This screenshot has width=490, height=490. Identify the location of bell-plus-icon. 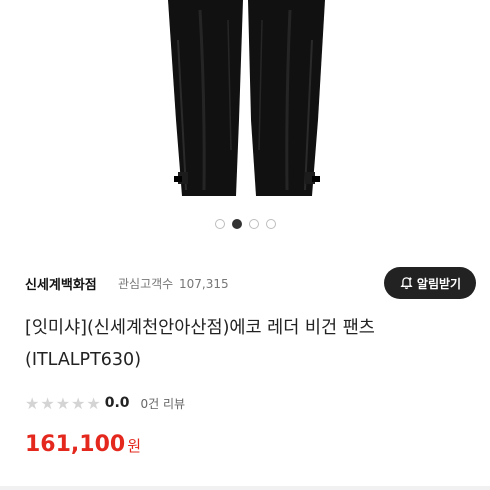
(406, 283).